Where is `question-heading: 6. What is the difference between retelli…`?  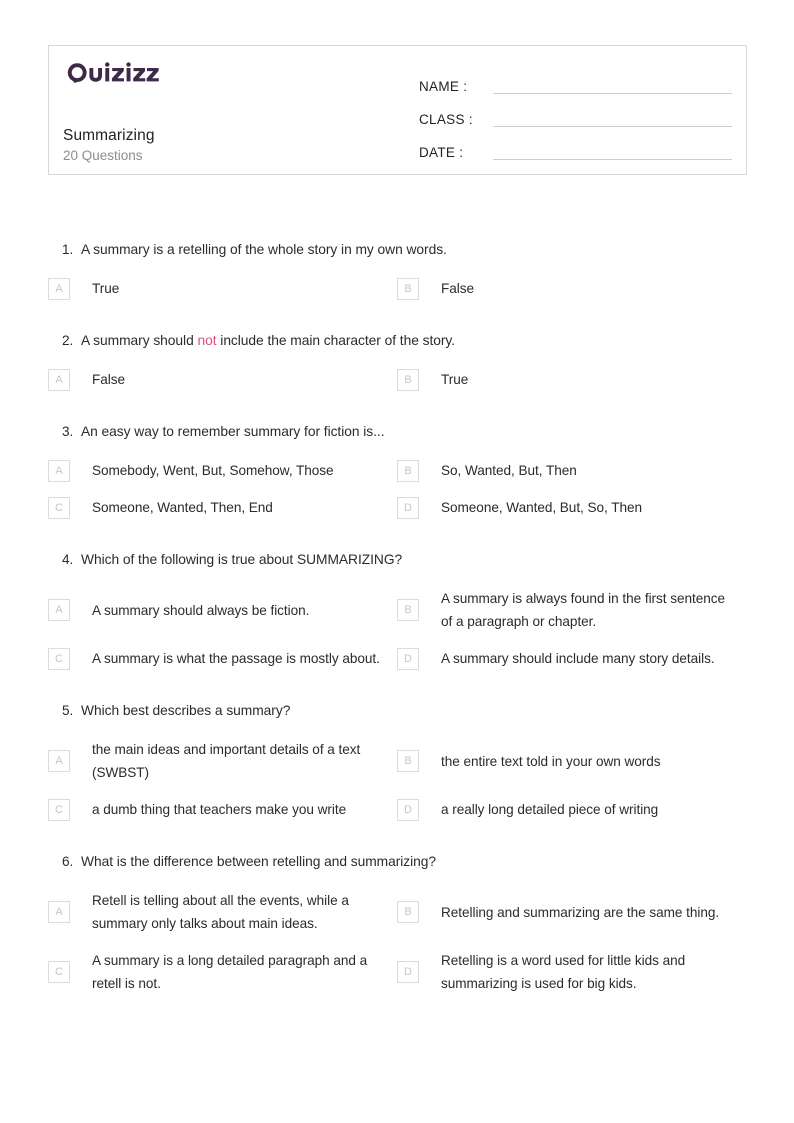 question-heading: 6. What is the difference between retelli… is located at coordinates (397, 861).